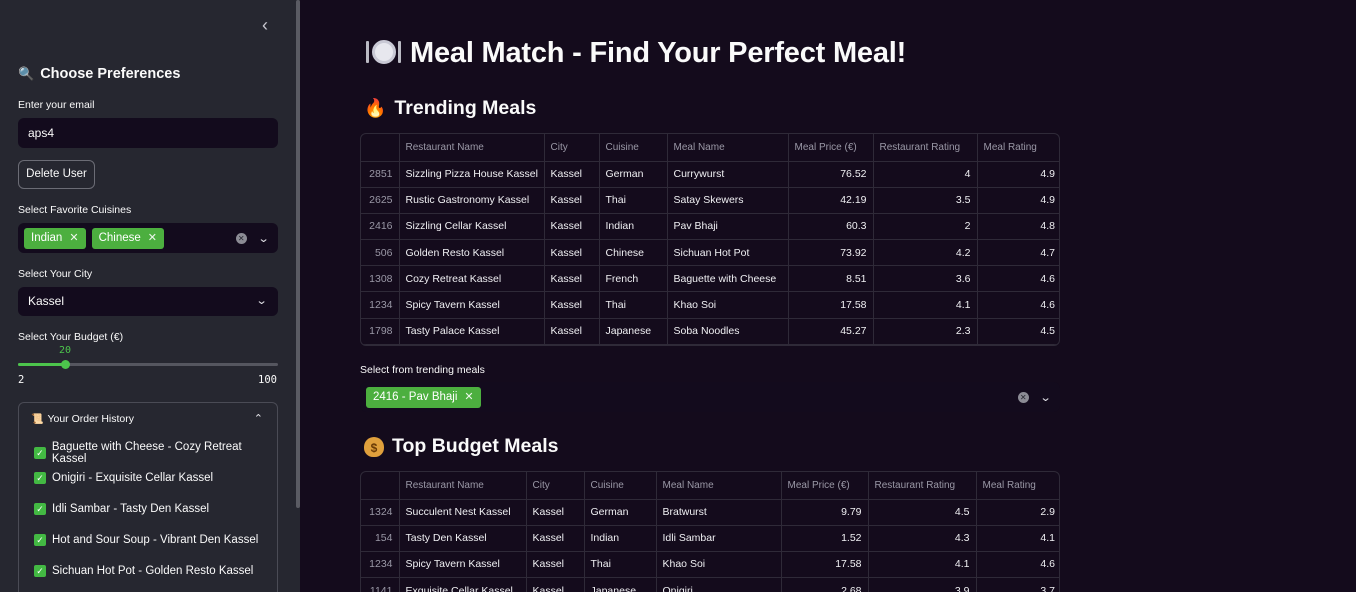 This screenshot has height=592, width=1356. I want to click on table-cell: Bratwurst, so click(719, 512).